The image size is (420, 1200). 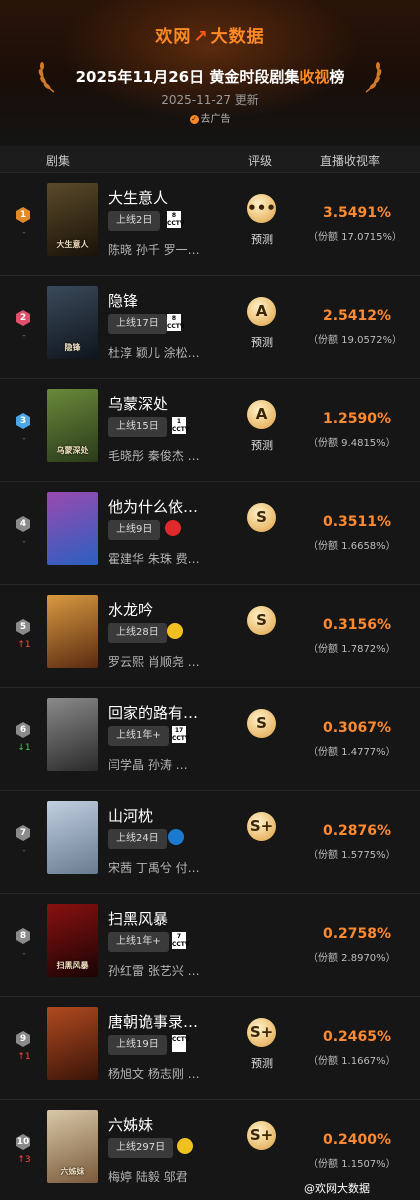 What do you see at coordinates (357, 1140) in the screenshot?
I see `rating-value: 0.2400%` at bounding box center [357, 1140].